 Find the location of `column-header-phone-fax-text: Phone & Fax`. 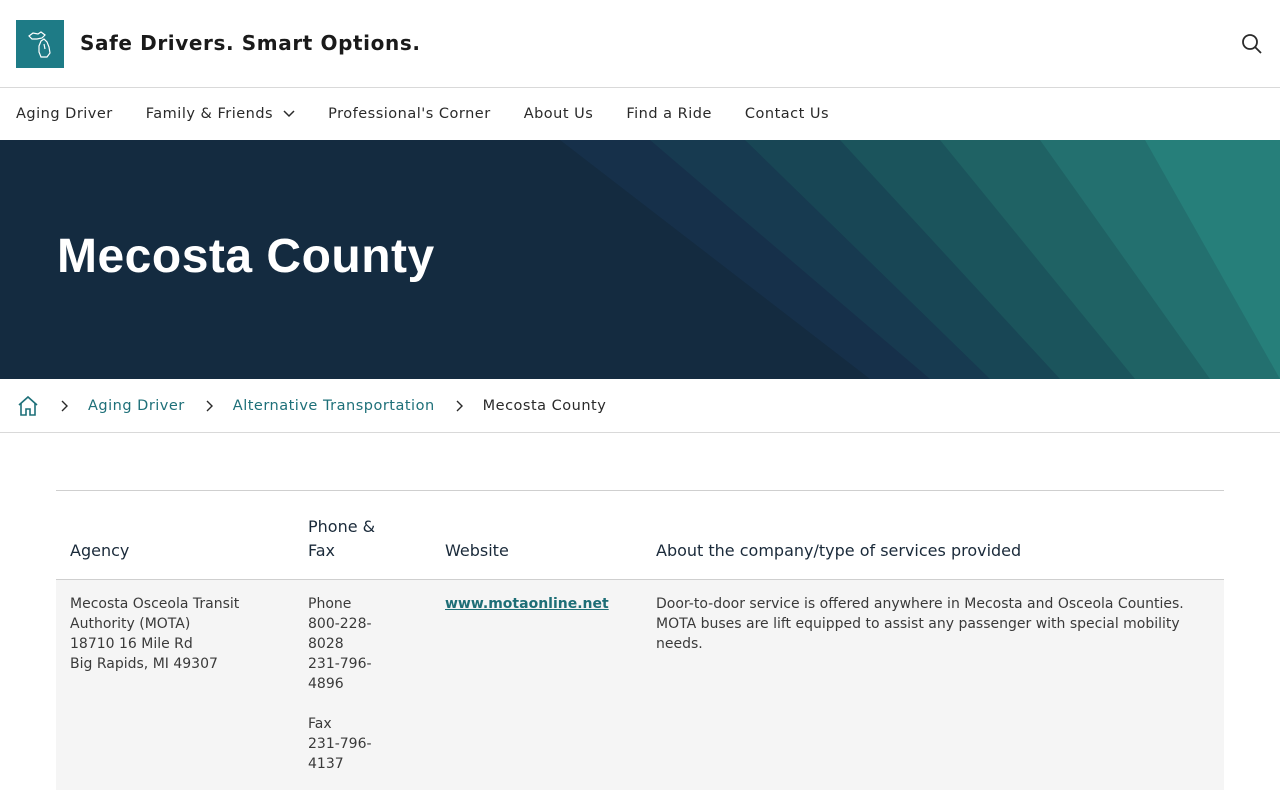

column-header-phone-fax-text: Phone & Fax is located at coordinates (342, 538).